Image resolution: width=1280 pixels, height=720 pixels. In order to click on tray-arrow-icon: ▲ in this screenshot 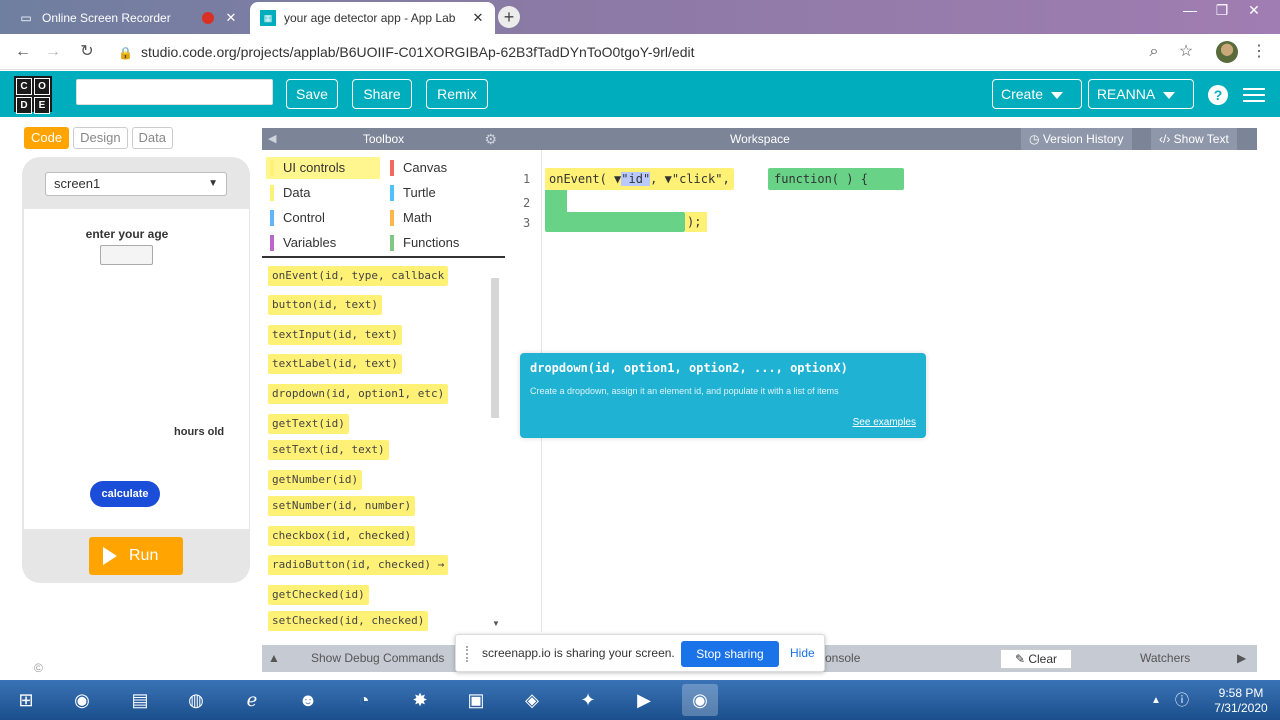, I will do `click(1156, 700)`.